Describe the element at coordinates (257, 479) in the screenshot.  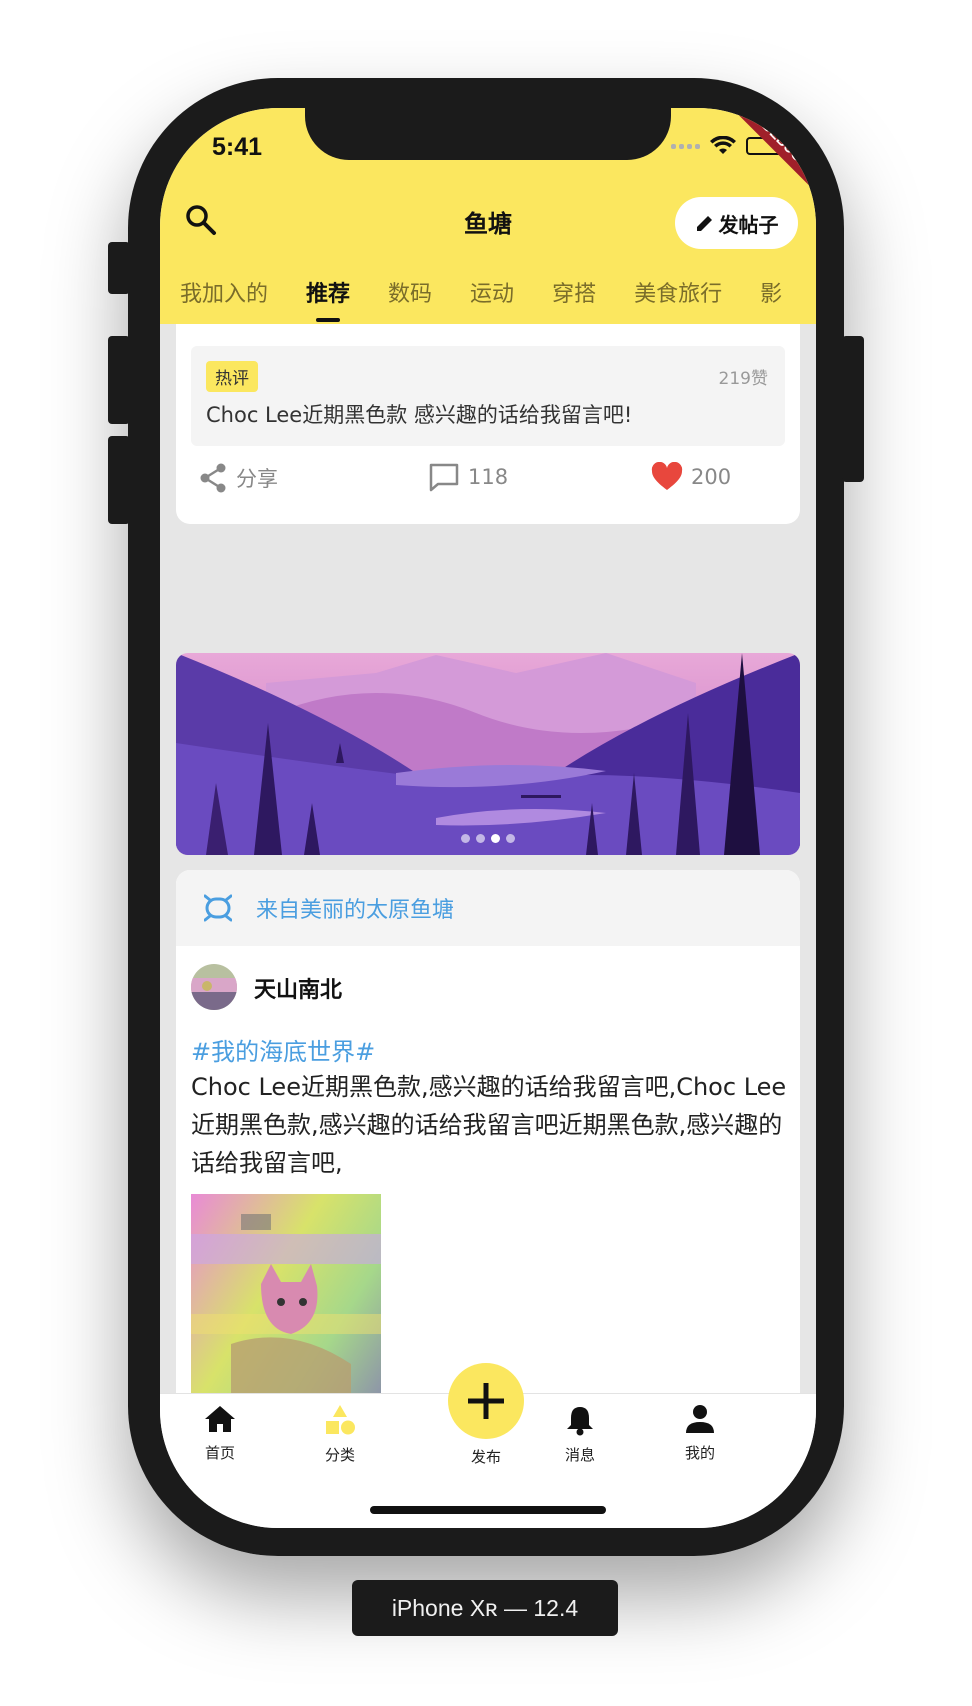
I see `share-label: 分享` at that location.